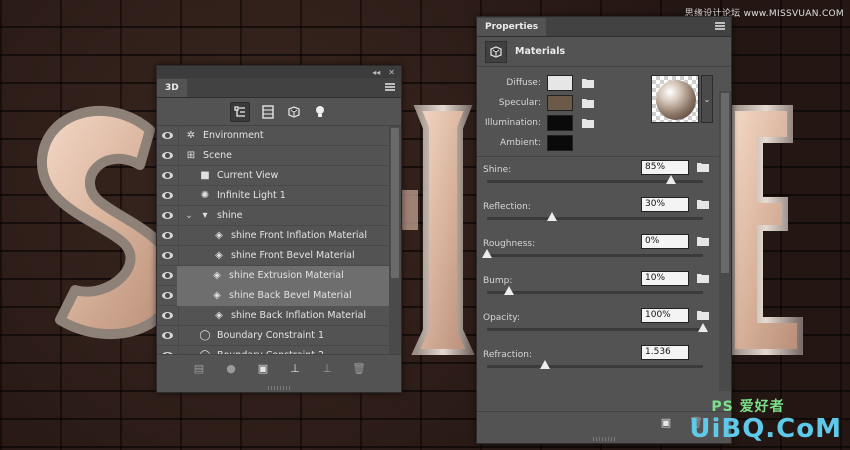 This screenshot has width=850, height=450. I want to click on swatch-label: Diffuse:, so click(523, 83).